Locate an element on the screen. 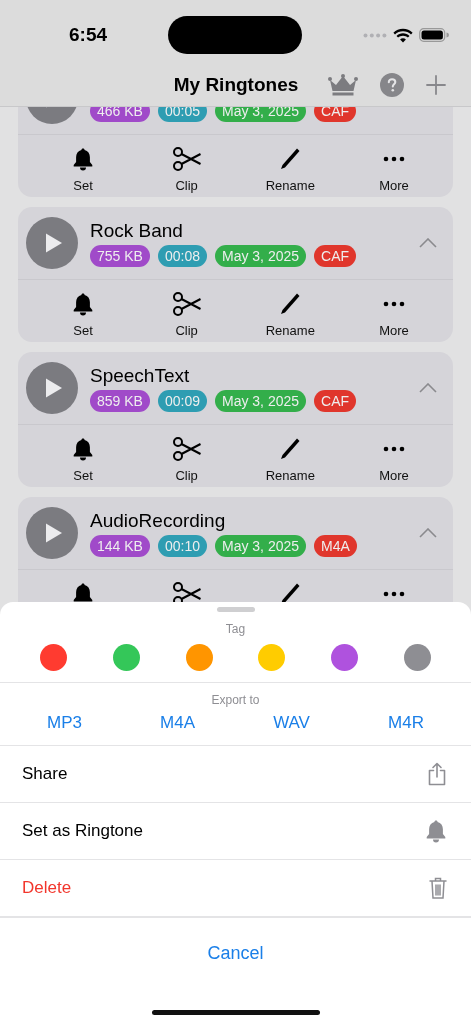 Image resolution: width=471 pixels, height=1024 pixels. add-icon is located at coordinates (436, 85).